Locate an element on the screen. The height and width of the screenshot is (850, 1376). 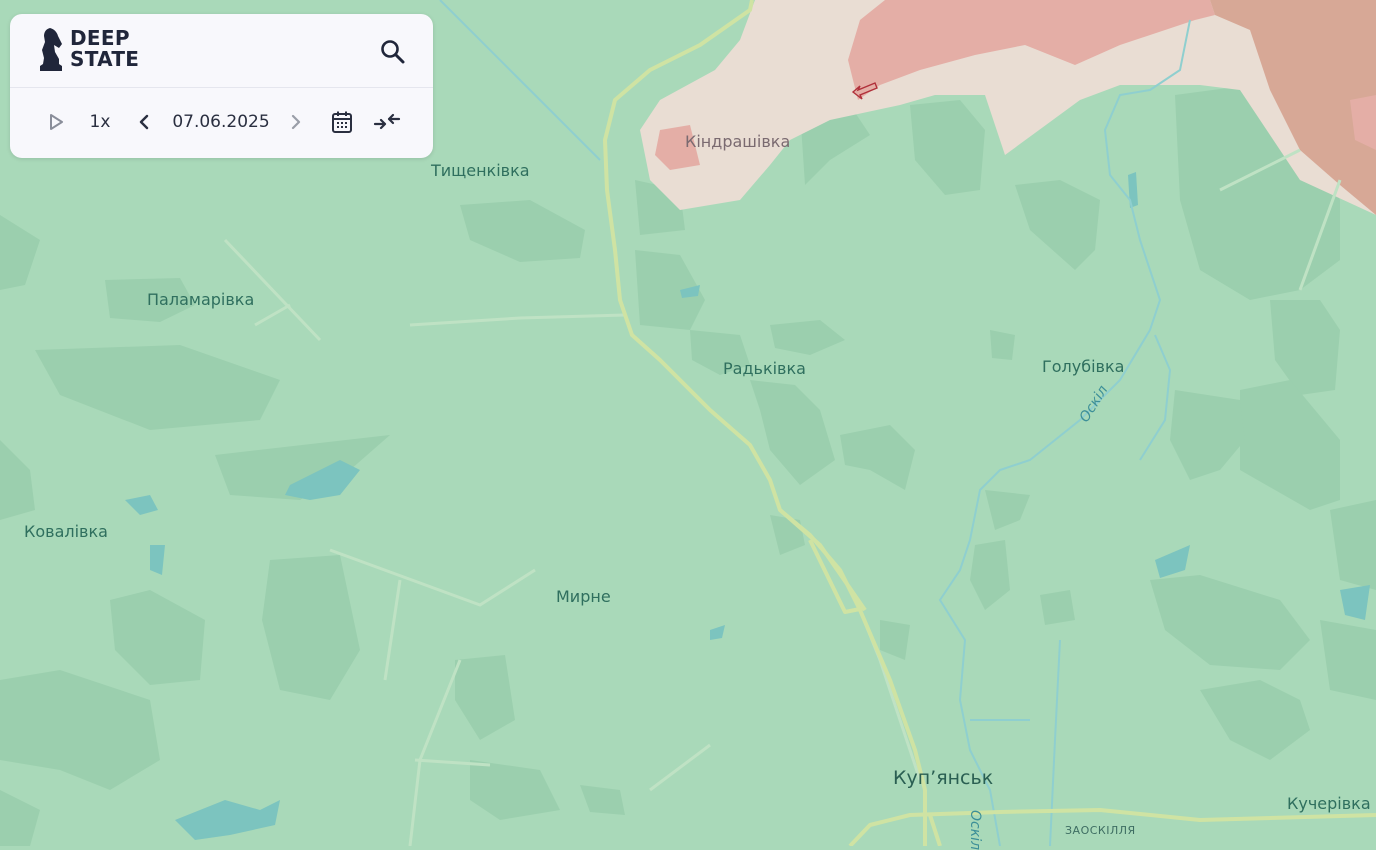
village-label-kucherivka: Кучерівка is located at coordinates (1329, 803).